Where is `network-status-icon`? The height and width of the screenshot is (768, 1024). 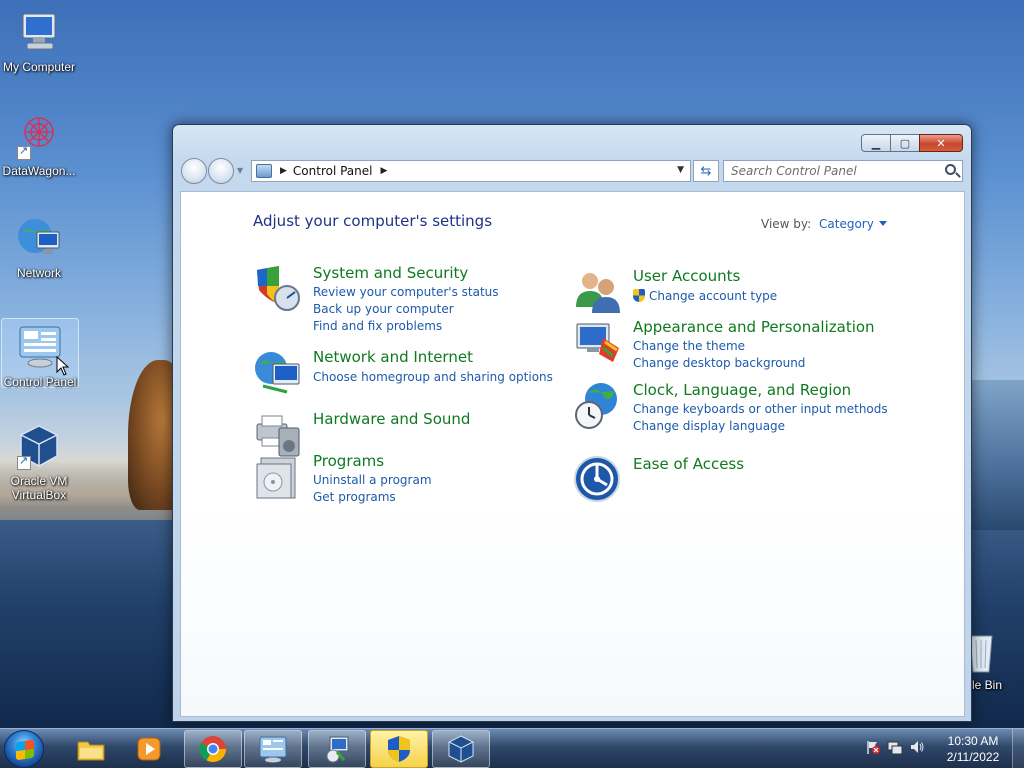
network-status-icon is located at coordinates (895, 747).